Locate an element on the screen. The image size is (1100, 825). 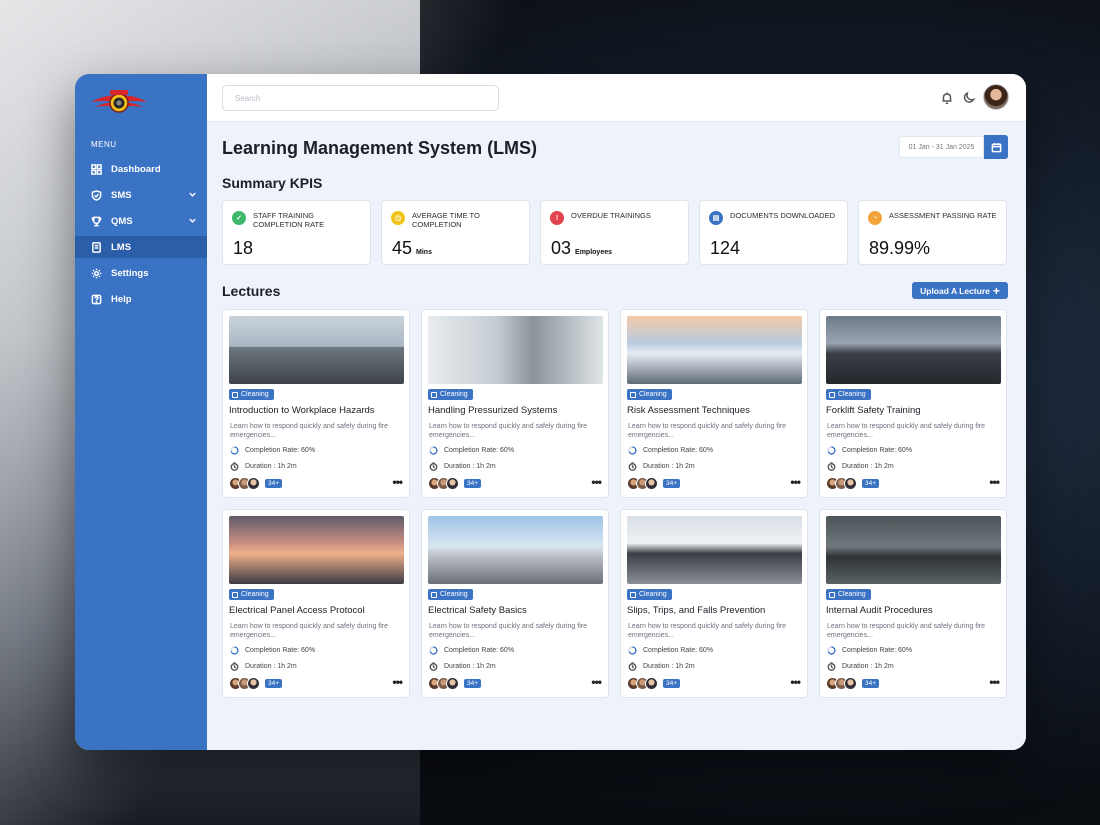
sidebar-item-dashboard: Dashboard is located at coordinates (141, 169).